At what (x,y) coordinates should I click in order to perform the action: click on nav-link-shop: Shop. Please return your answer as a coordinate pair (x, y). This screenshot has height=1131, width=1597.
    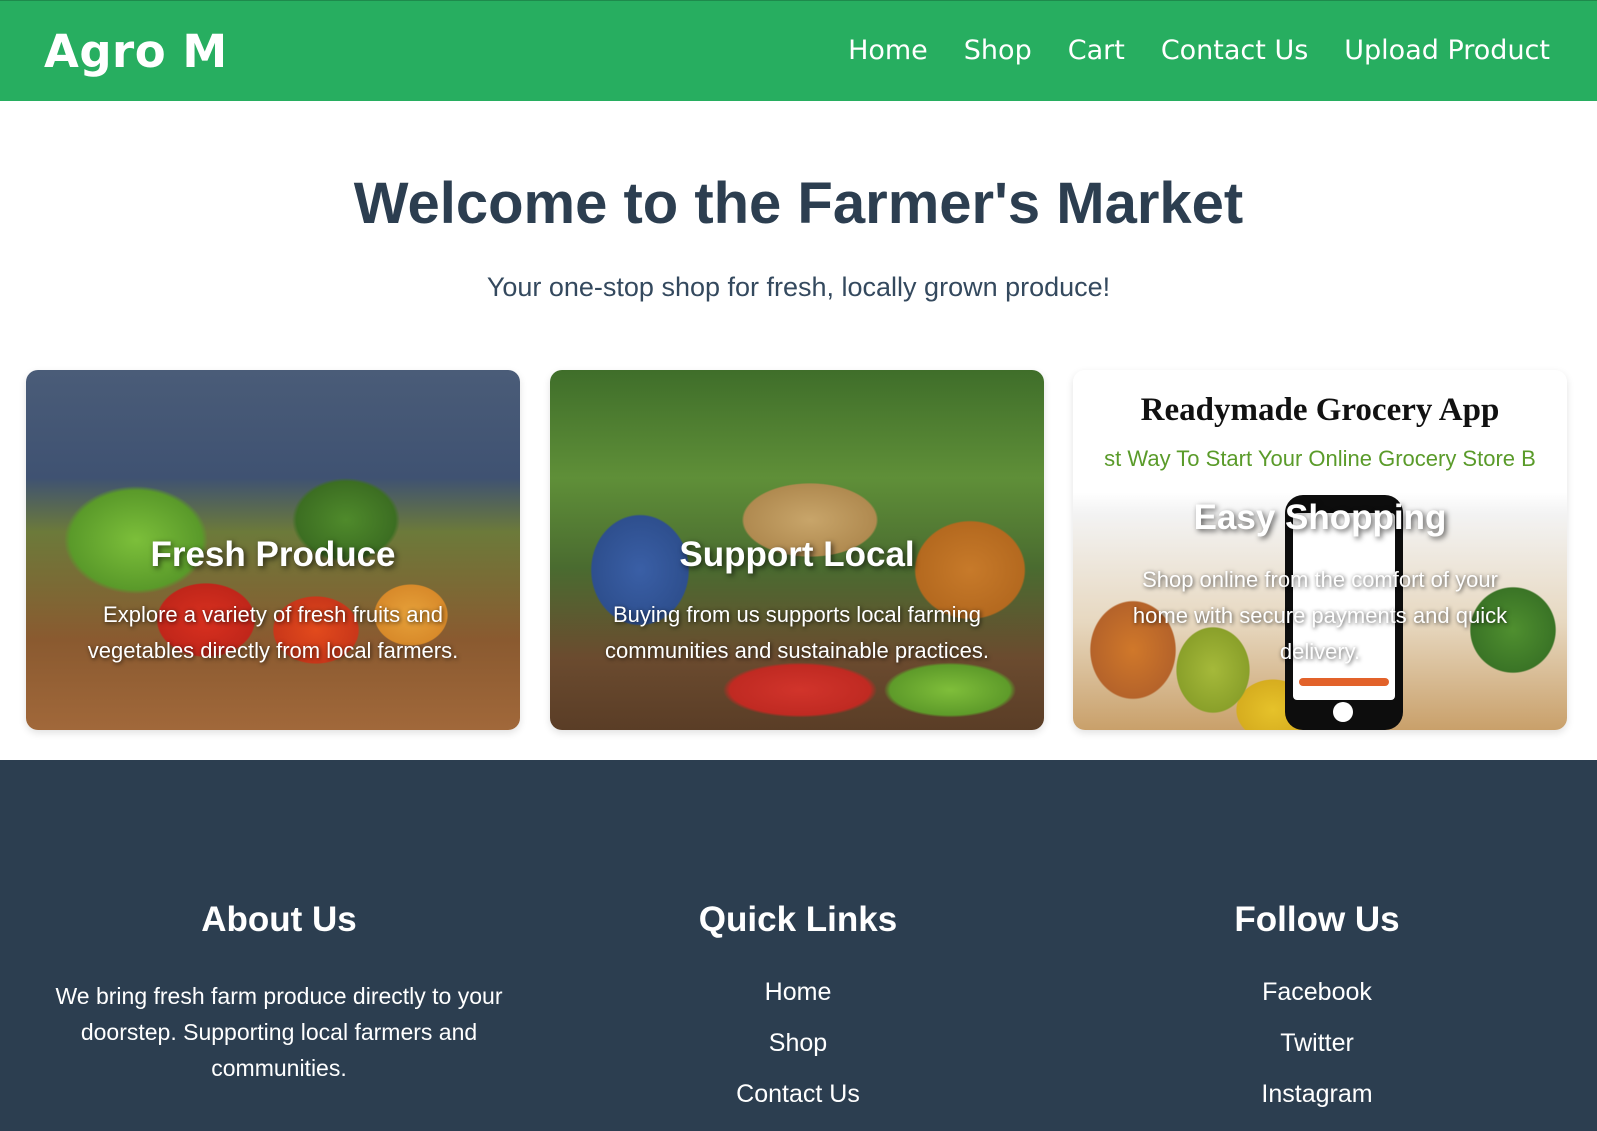
    Looking at the image, I should click on (998, 50).